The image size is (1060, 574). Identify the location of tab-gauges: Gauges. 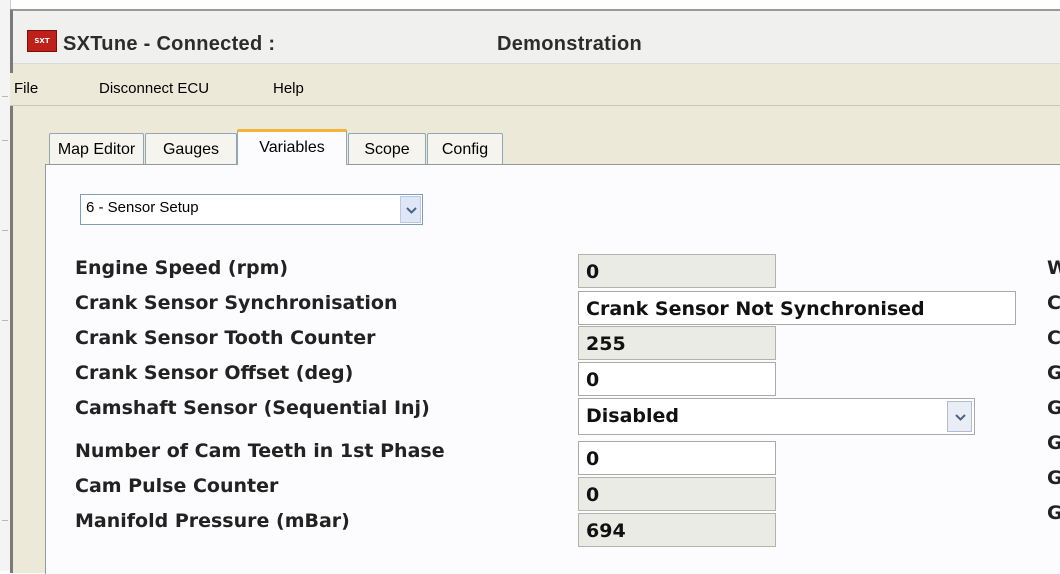
(191, 148).